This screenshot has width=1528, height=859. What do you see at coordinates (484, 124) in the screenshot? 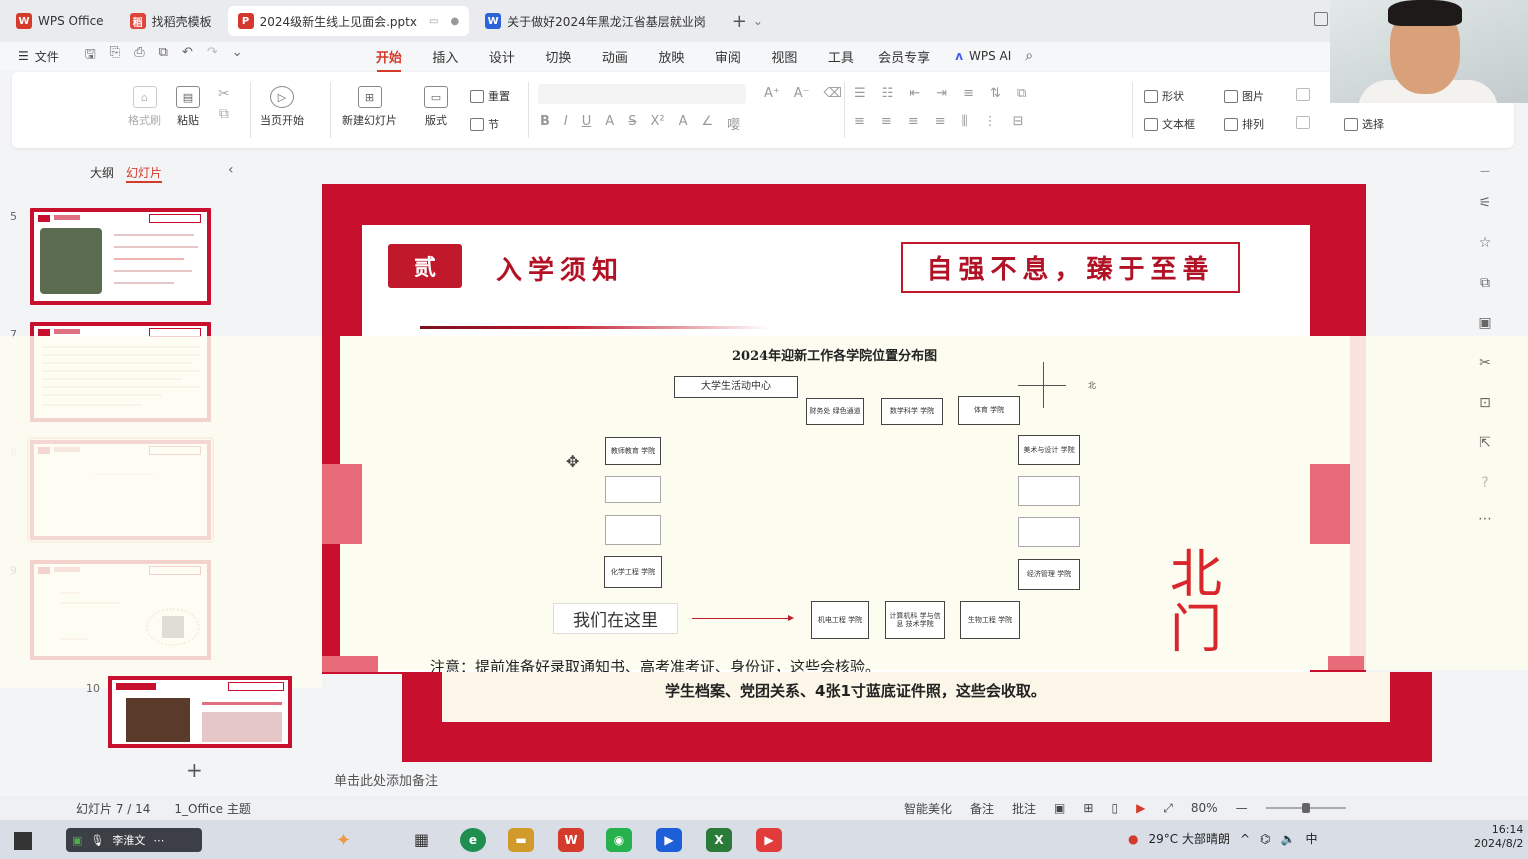
I see `section-button: 节` at bounding box center [484, 124].